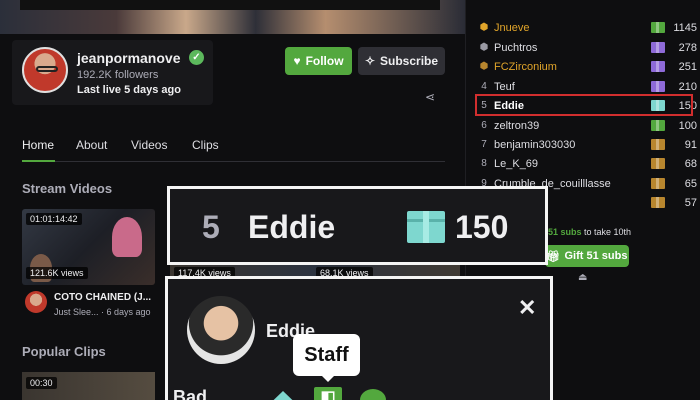 This screenshot has width=700, height=400. What do you see at coordinates (430, 97) in the screenshot?
I see `share-icon: ⋖` at bounding box center [430, 97].